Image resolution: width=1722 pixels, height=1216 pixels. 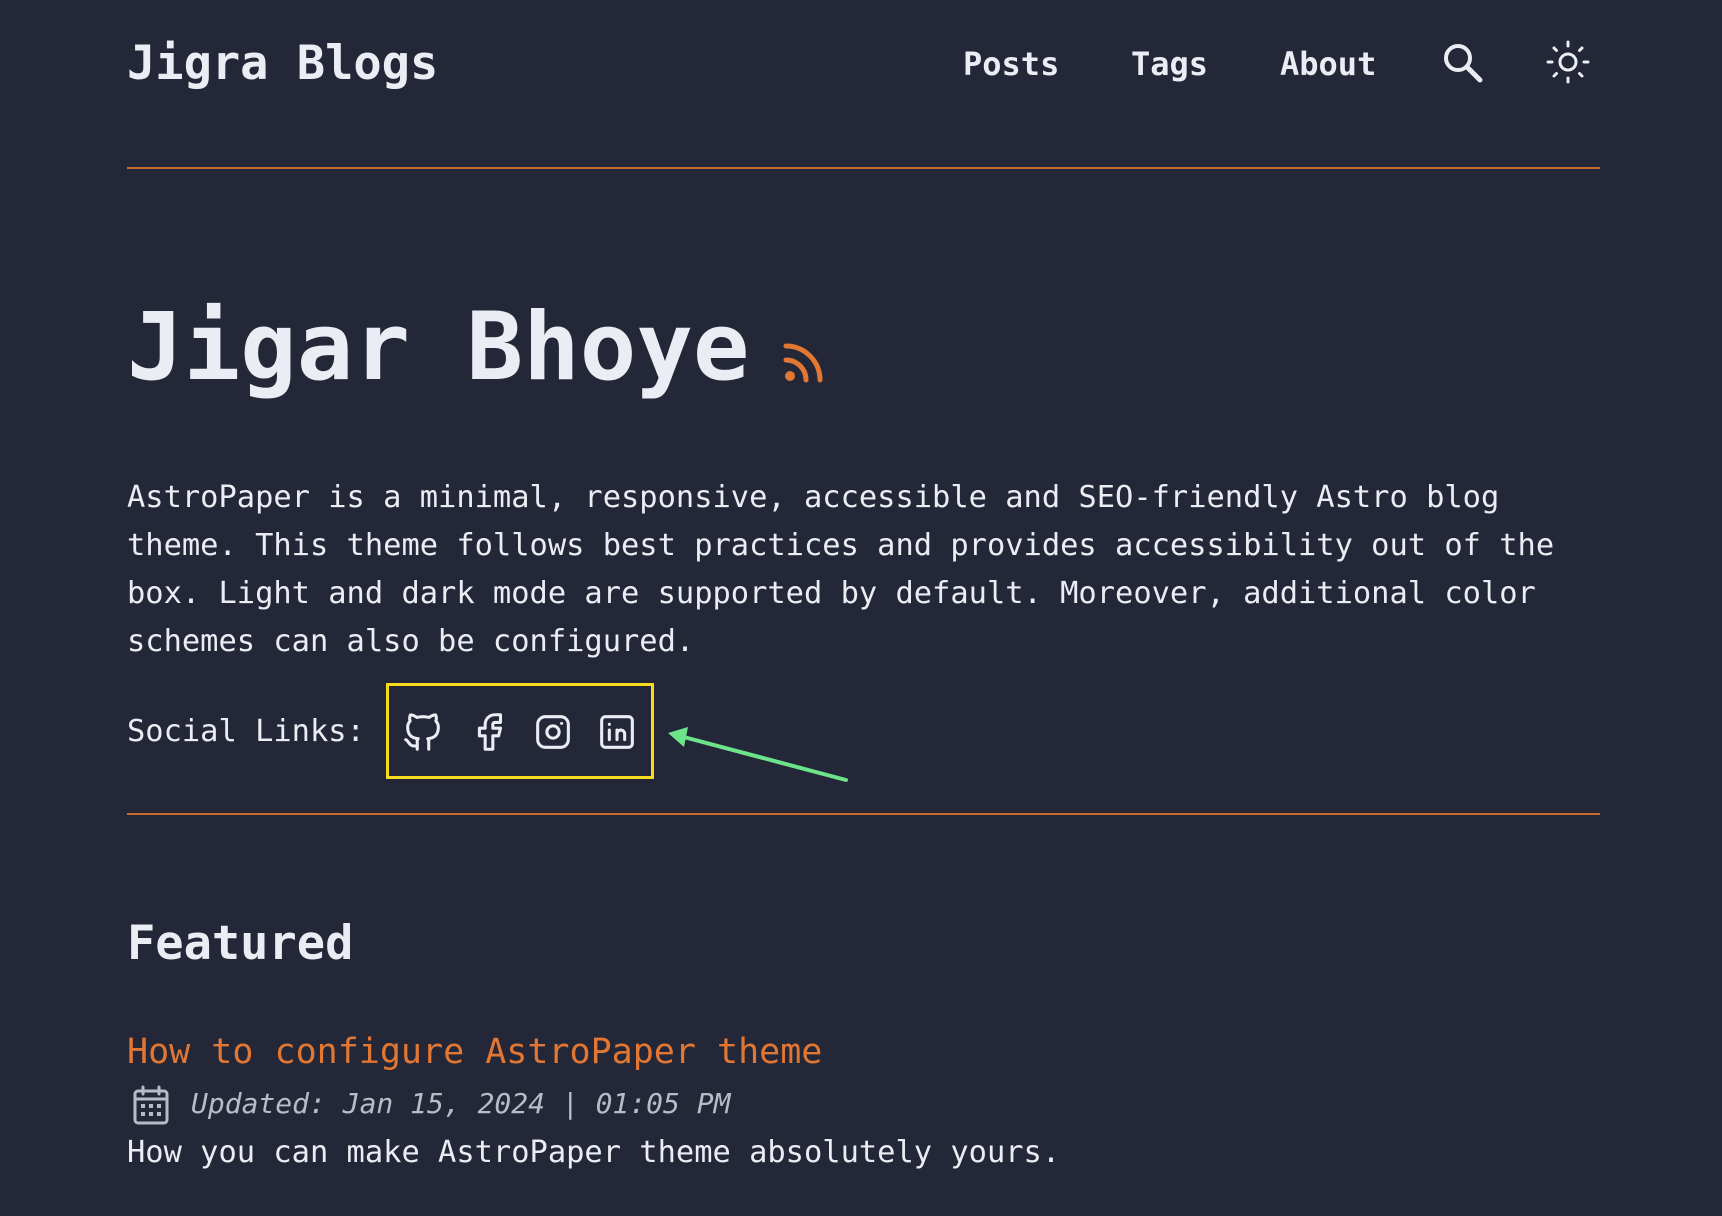 I want to click on rss-icon, so click(x=804, y=364).